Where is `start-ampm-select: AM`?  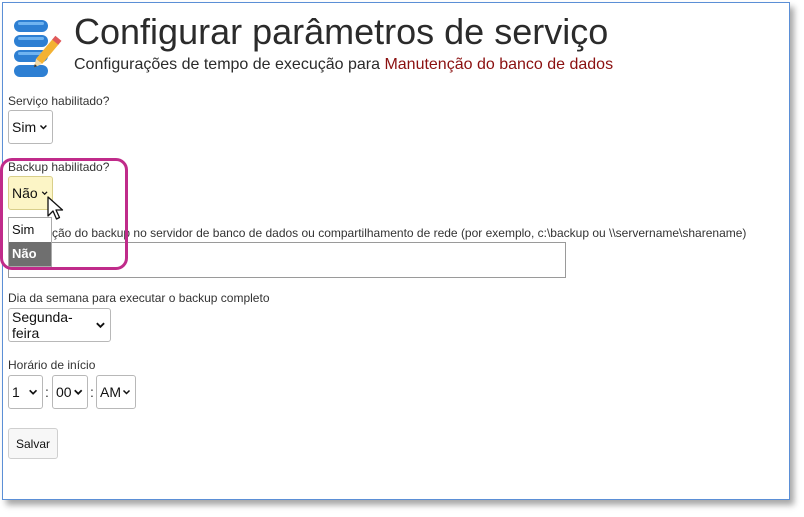
start-ampm-select: AM is located at coordinates (116, 392).